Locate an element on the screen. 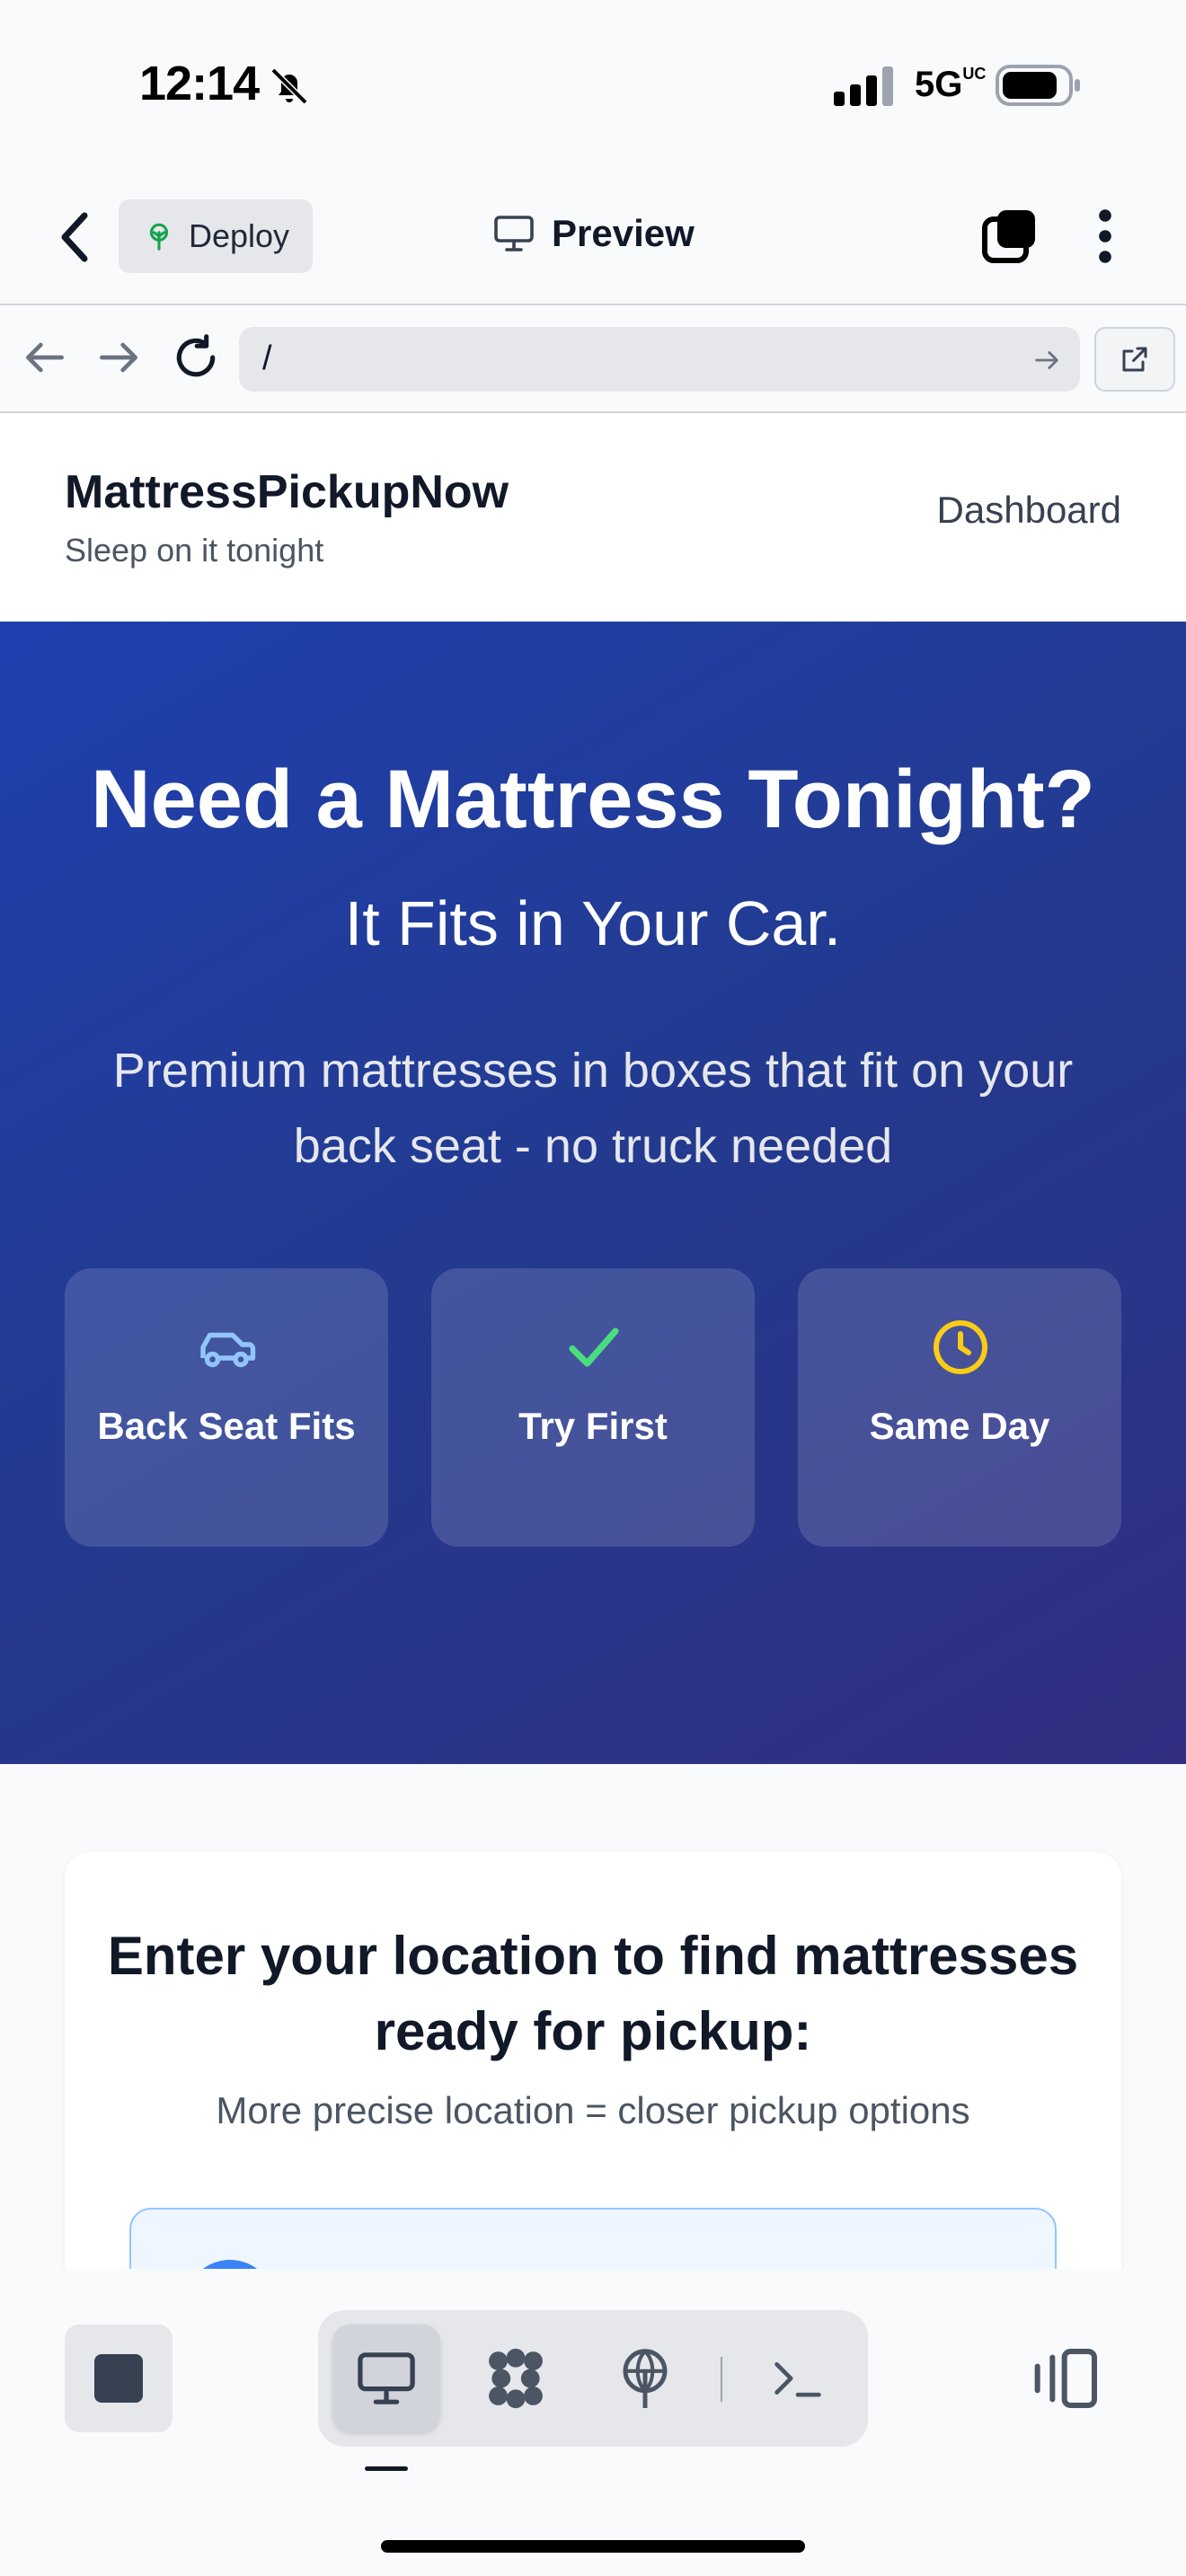 The width and height of the screenshot is (1186, 2576). feature-card-try-first: Try First is located at coordinates (593, 1407).